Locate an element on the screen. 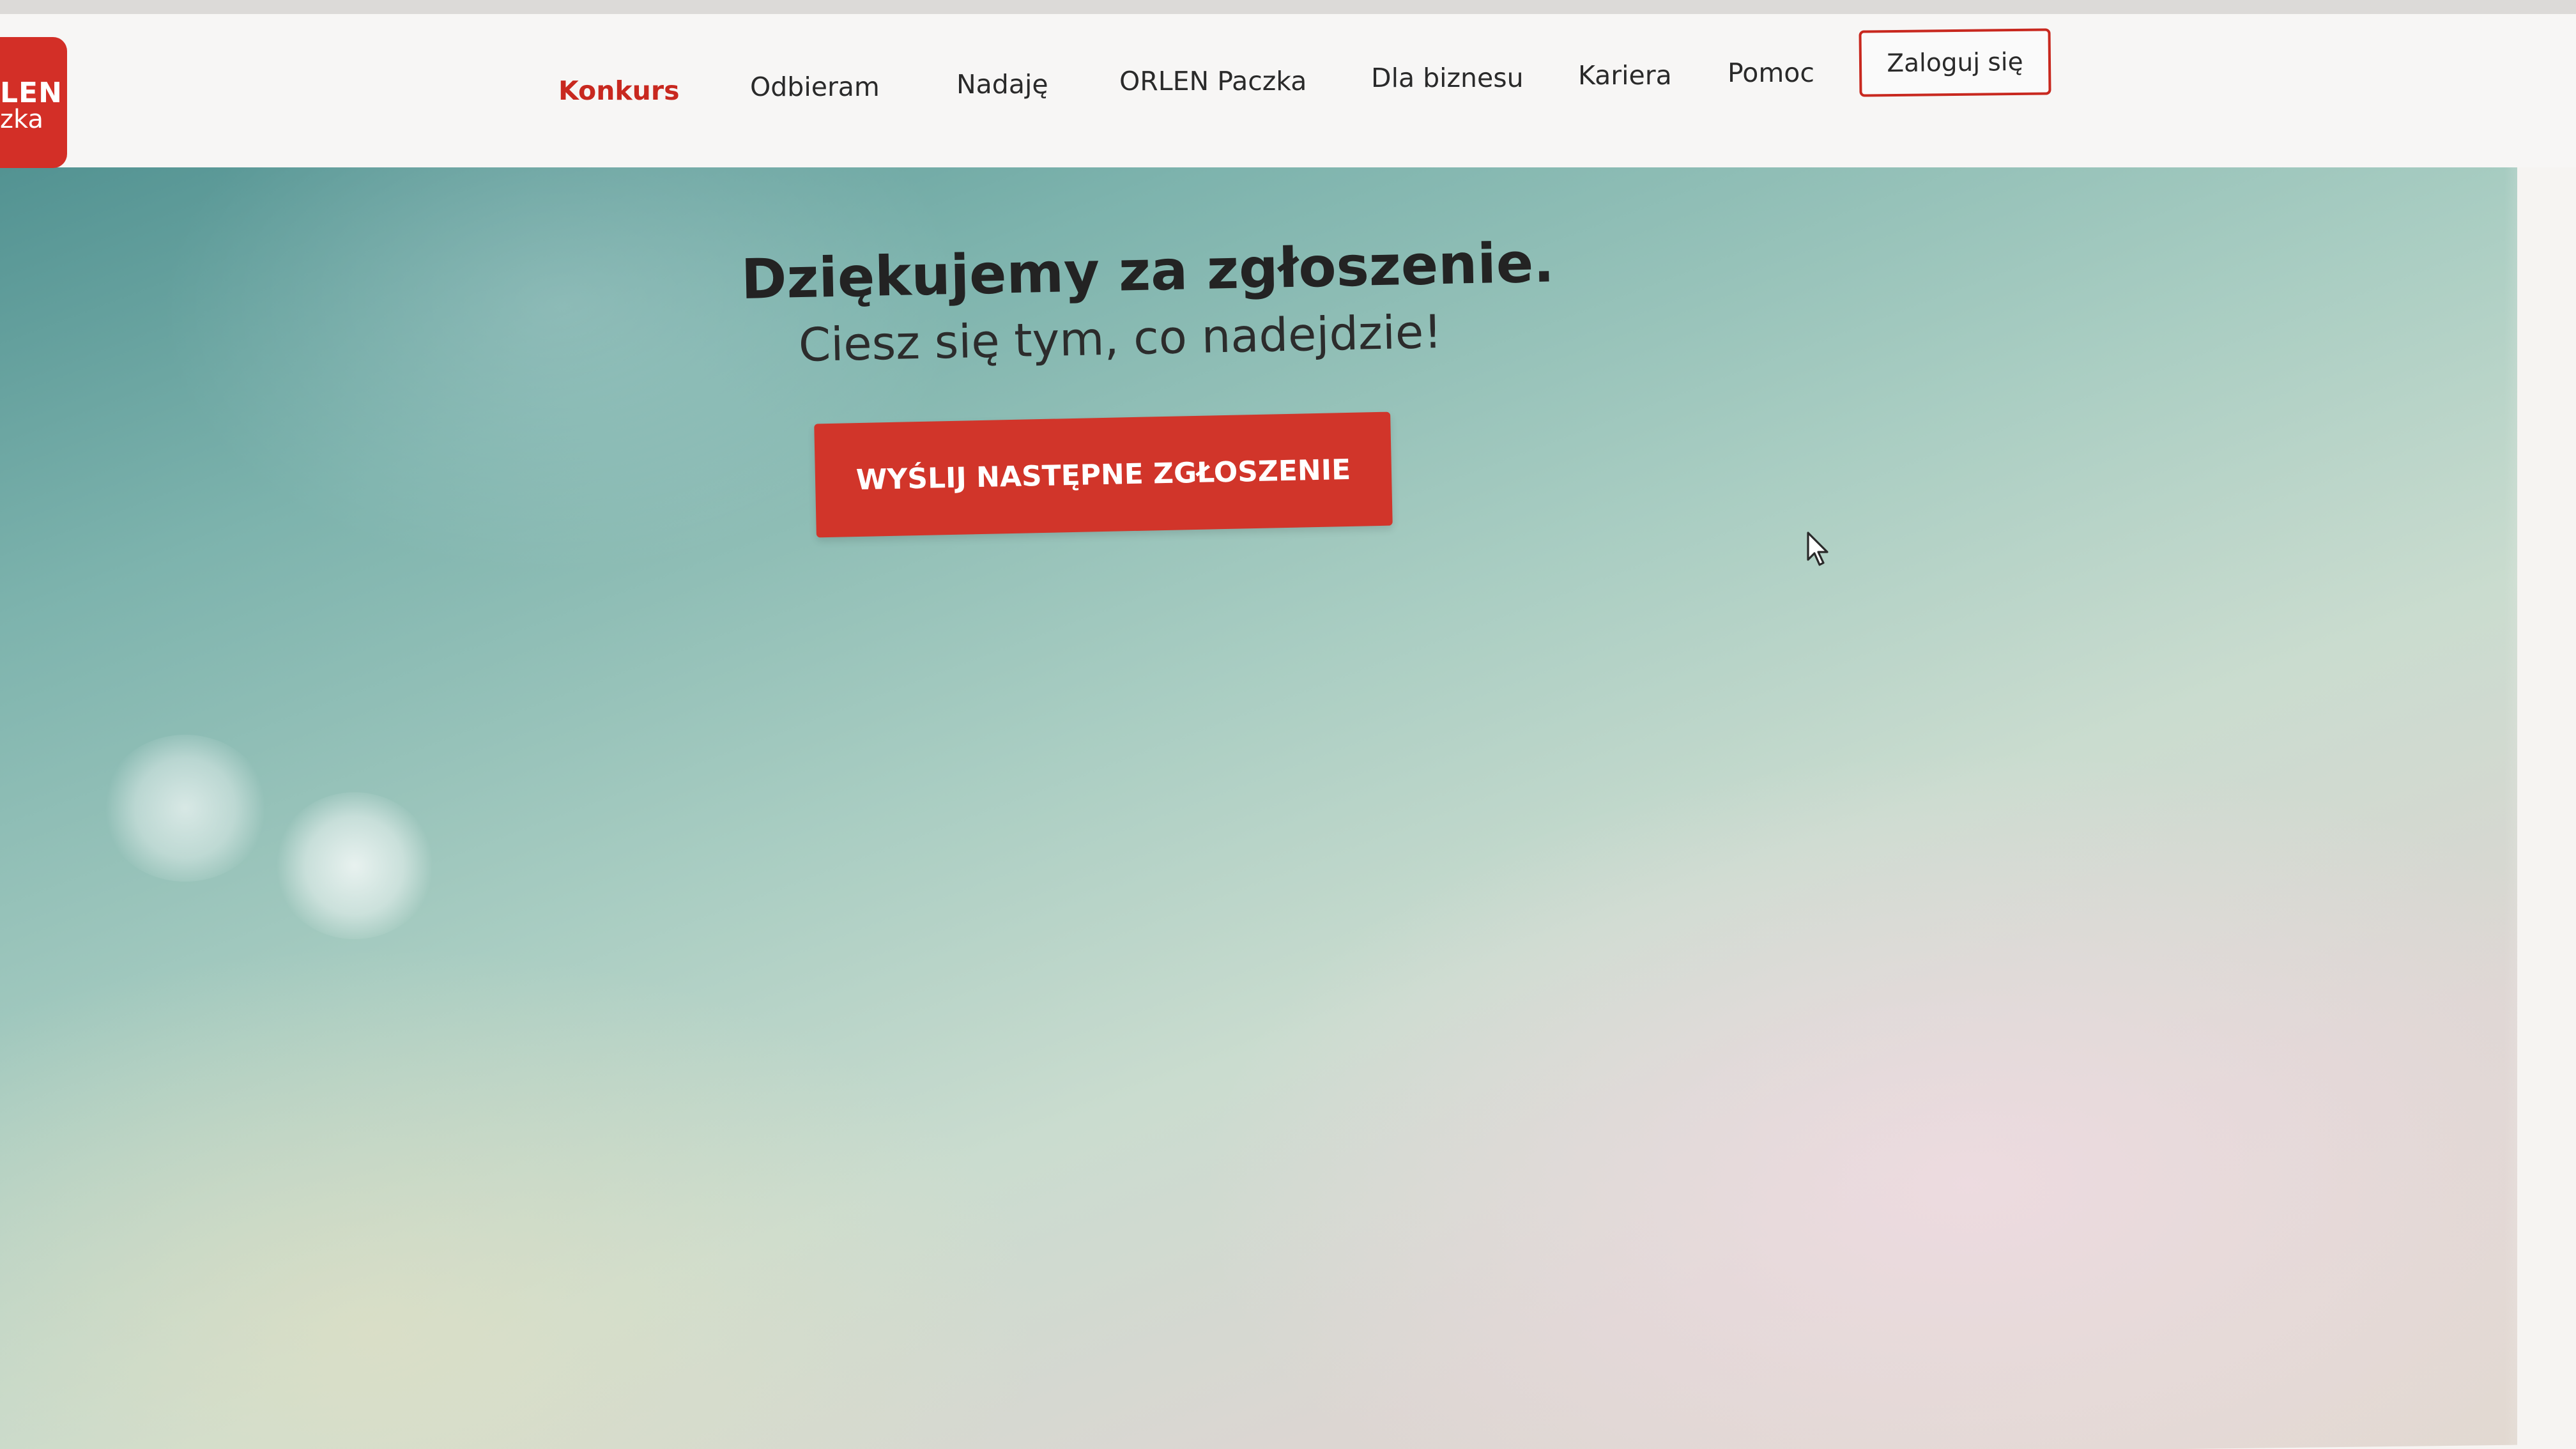  send-next-entry-button: WYŚLIJ NASTĘPNE ZGŁOSZENIE is located at coordinates (1103, 474).